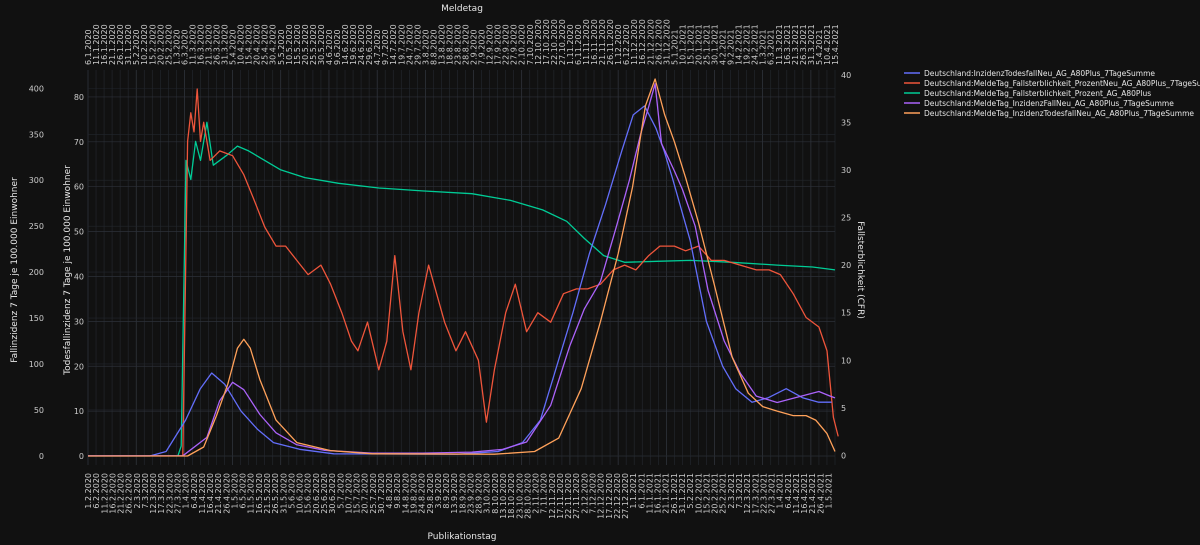  I want to click on y-left-inner-tick-label: 70, so click(79, 142).